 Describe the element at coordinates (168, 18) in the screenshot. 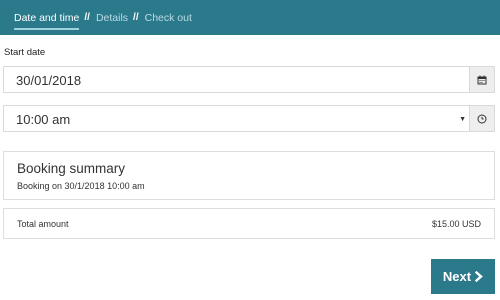

I see `step-check-out: Check out` at that location.